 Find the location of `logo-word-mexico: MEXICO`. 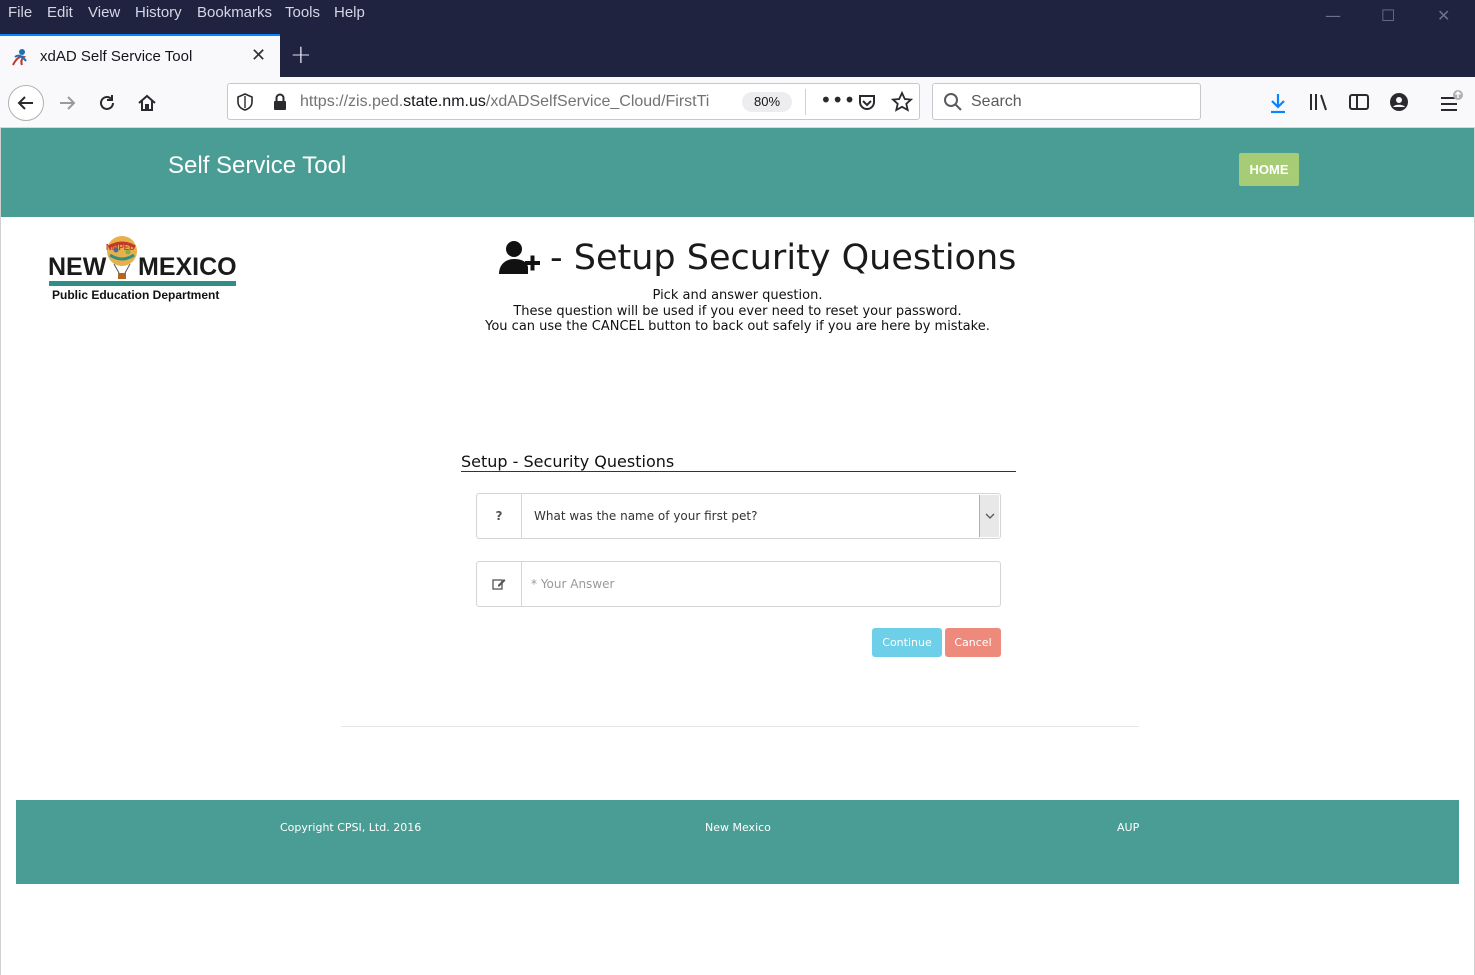

logo-word-mexico: MEXICO is located at coordinates (187, 267).